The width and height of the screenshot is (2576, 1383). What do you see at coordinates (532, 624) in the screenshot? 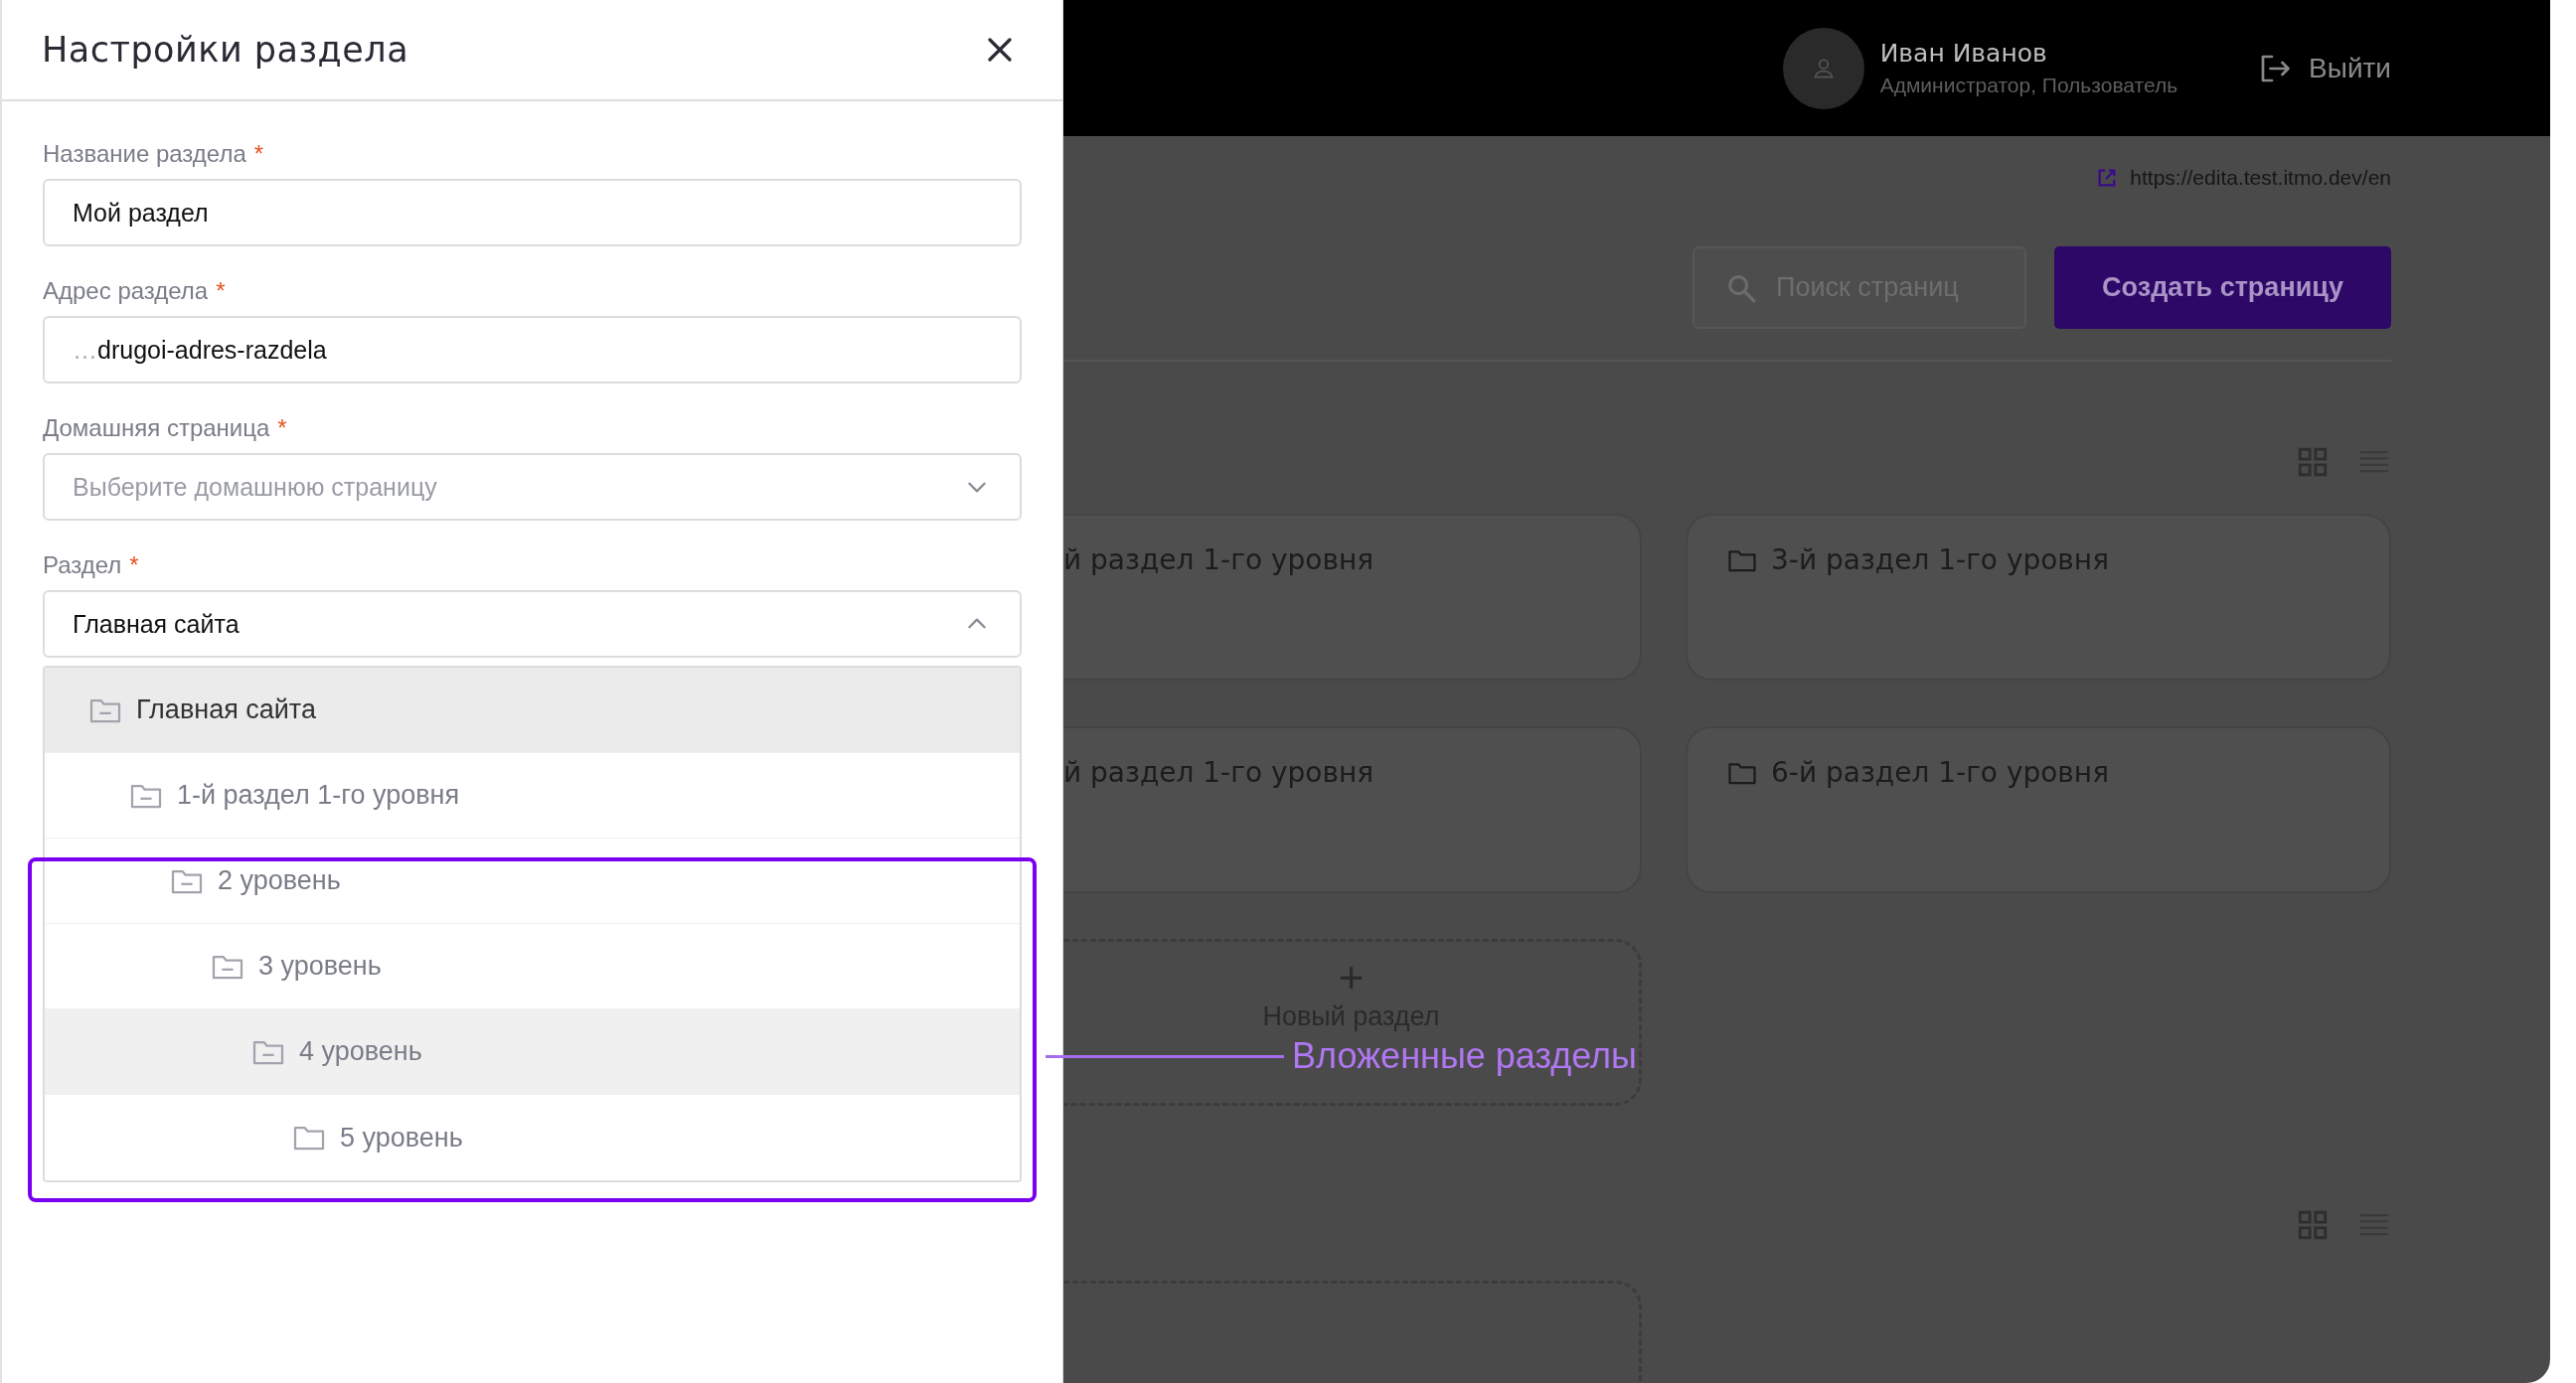
I see `select-field: Главная сайта` at bounding box center [532, 624].